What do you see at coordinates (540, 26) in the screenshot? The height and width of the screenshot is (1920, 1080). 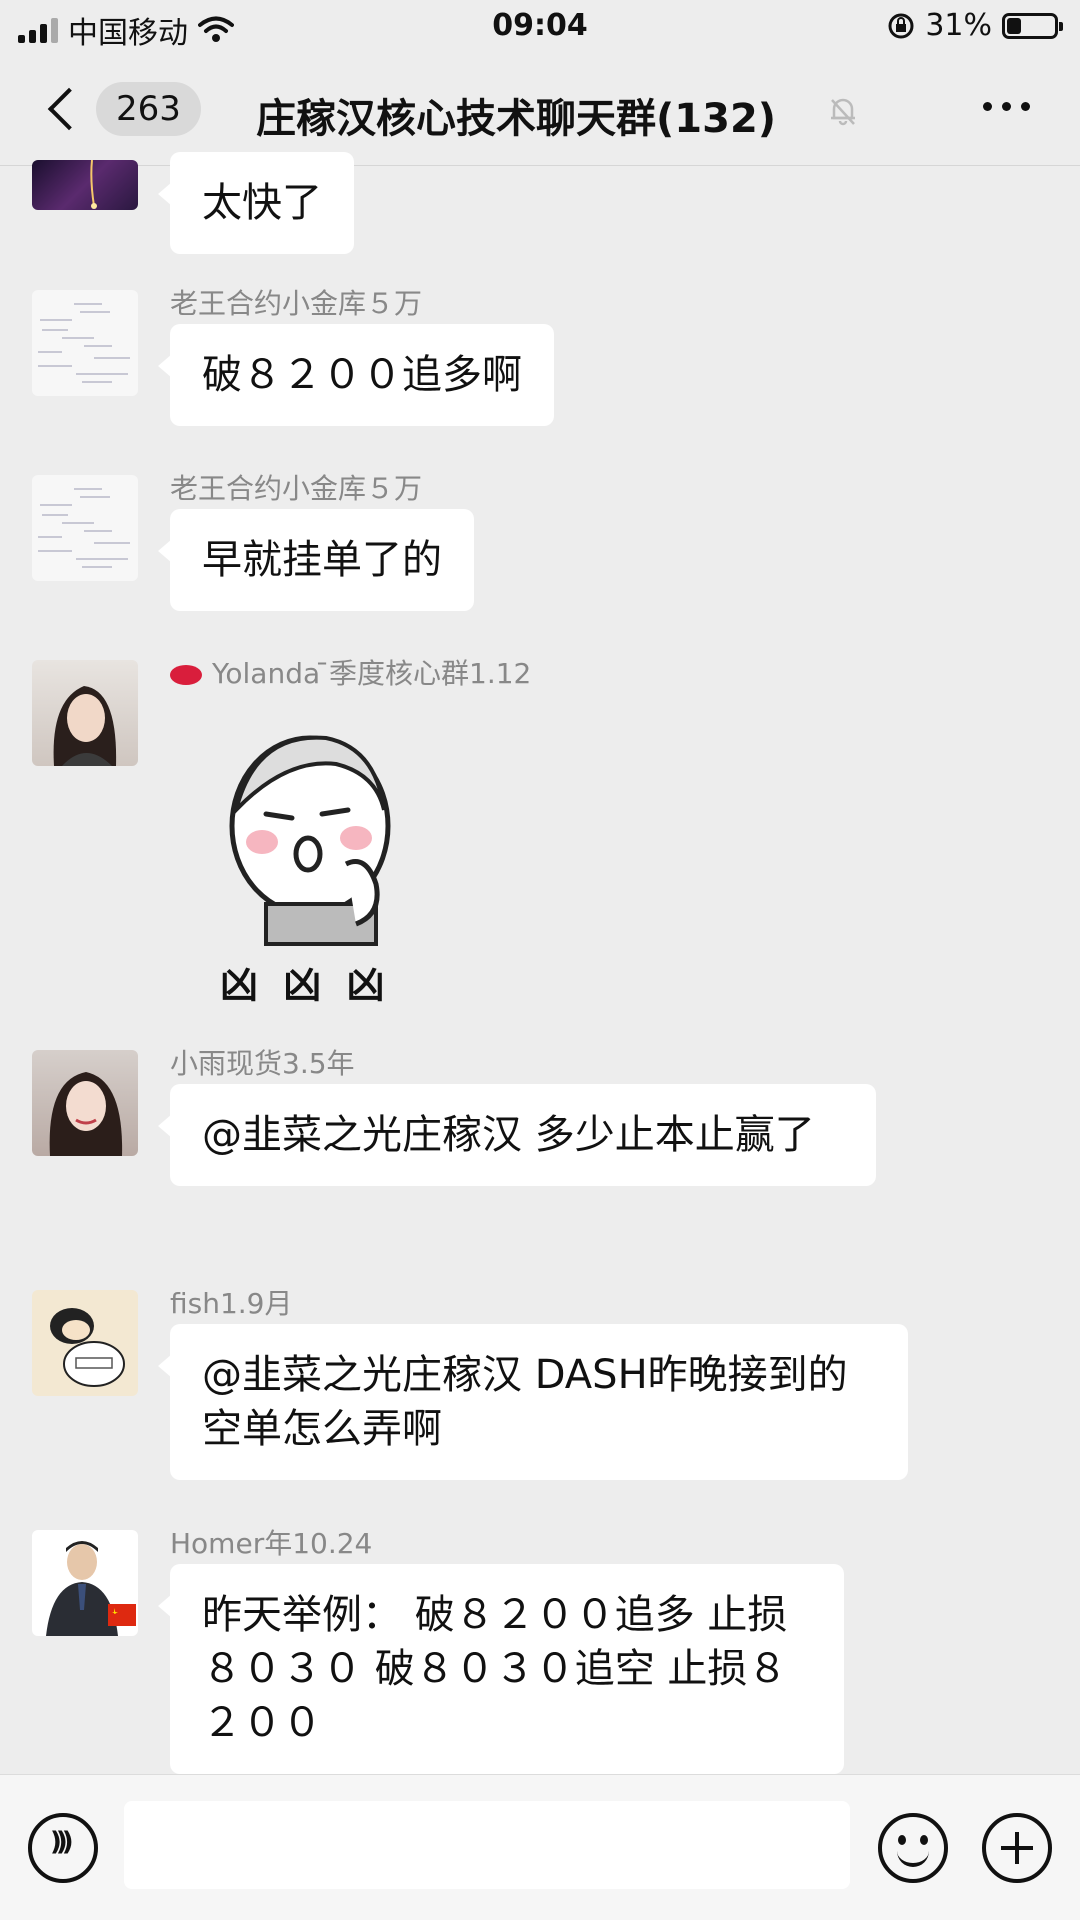 I see `status-bar: 中国移动 09:04 31%` at bounding box center [540, 26].